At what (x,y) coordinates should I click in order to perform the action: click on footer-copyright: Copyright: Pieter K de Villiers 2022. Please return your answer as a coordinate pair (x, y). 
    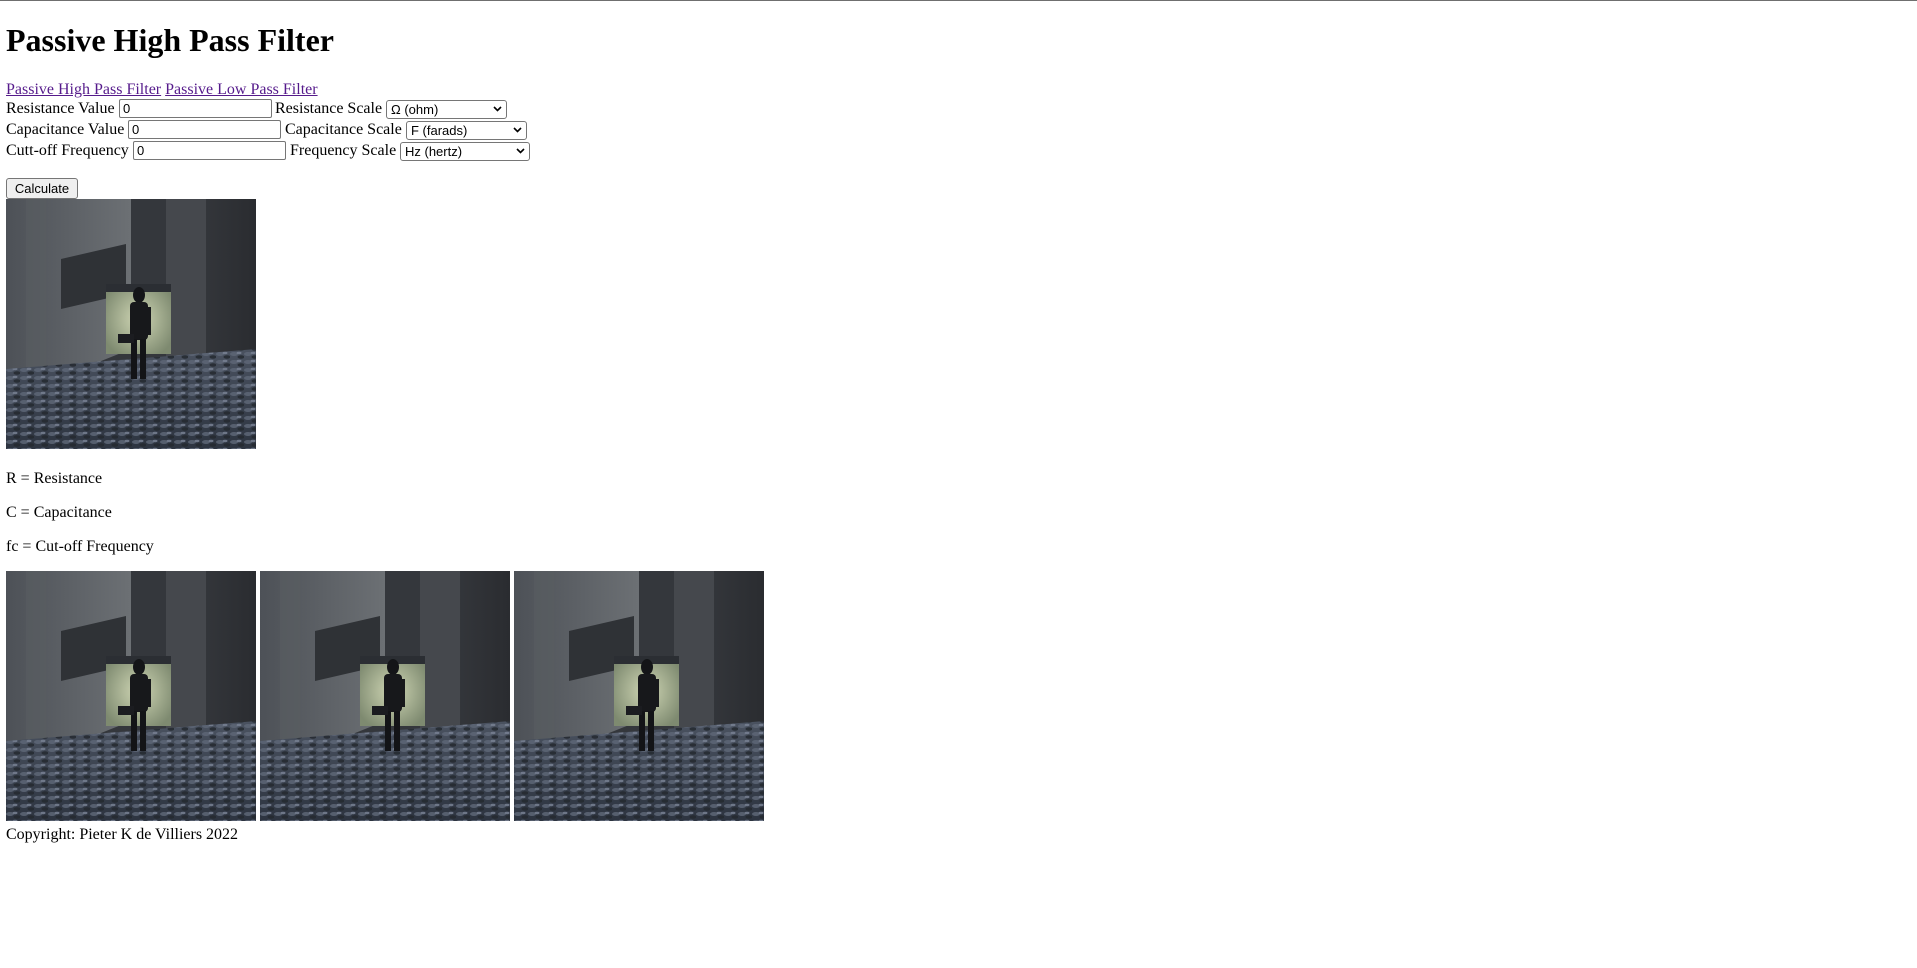
    Looking at the image, I should click on (122, 834).